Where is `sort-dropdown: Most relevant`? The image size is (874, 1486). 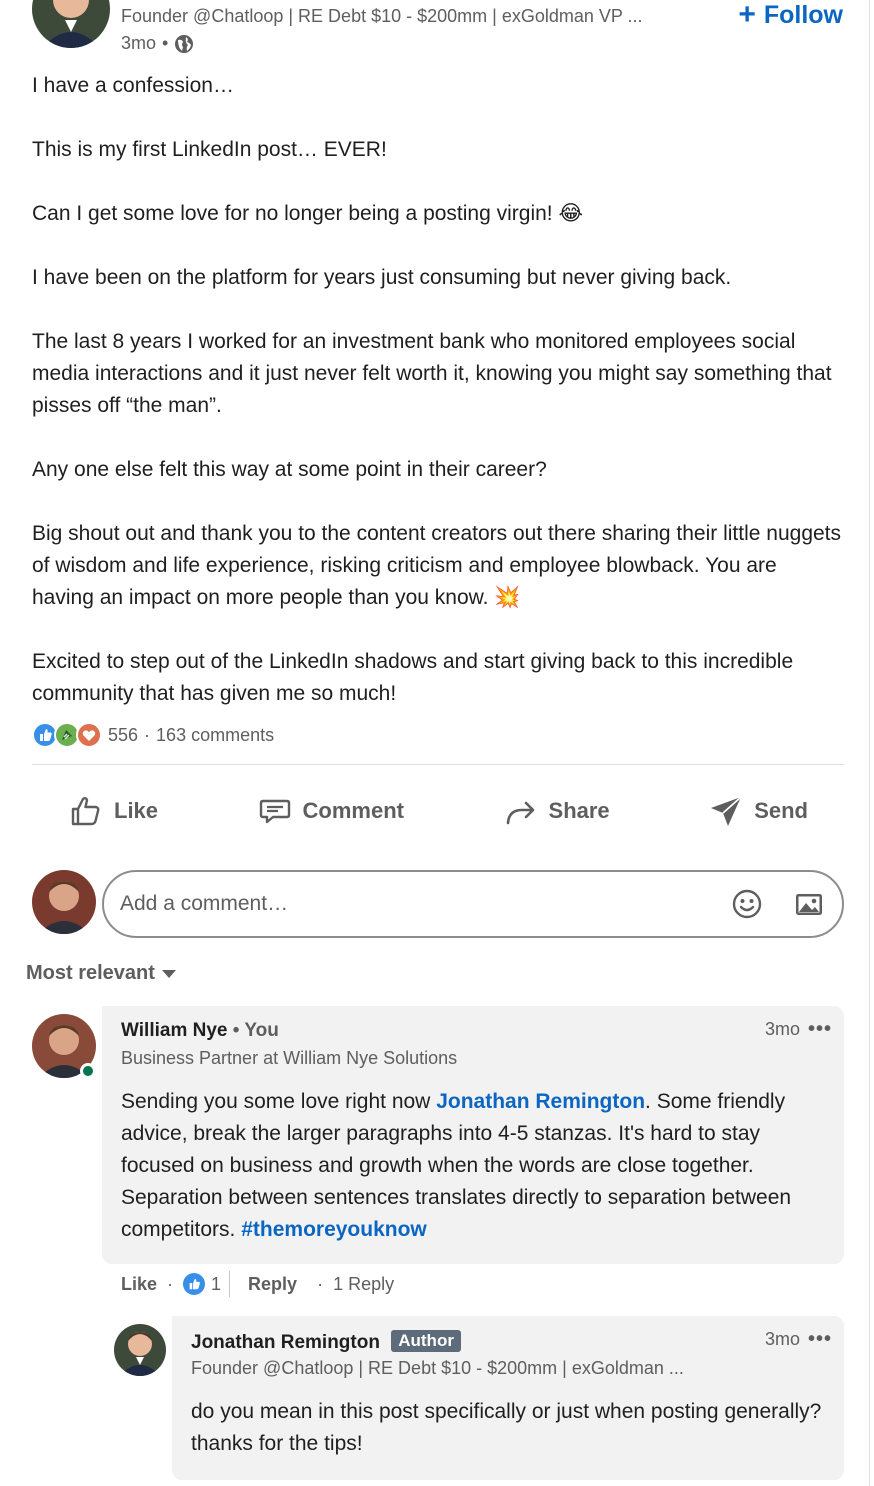
sort-dropdown: Most relevant is located at coordinates (101, 973).